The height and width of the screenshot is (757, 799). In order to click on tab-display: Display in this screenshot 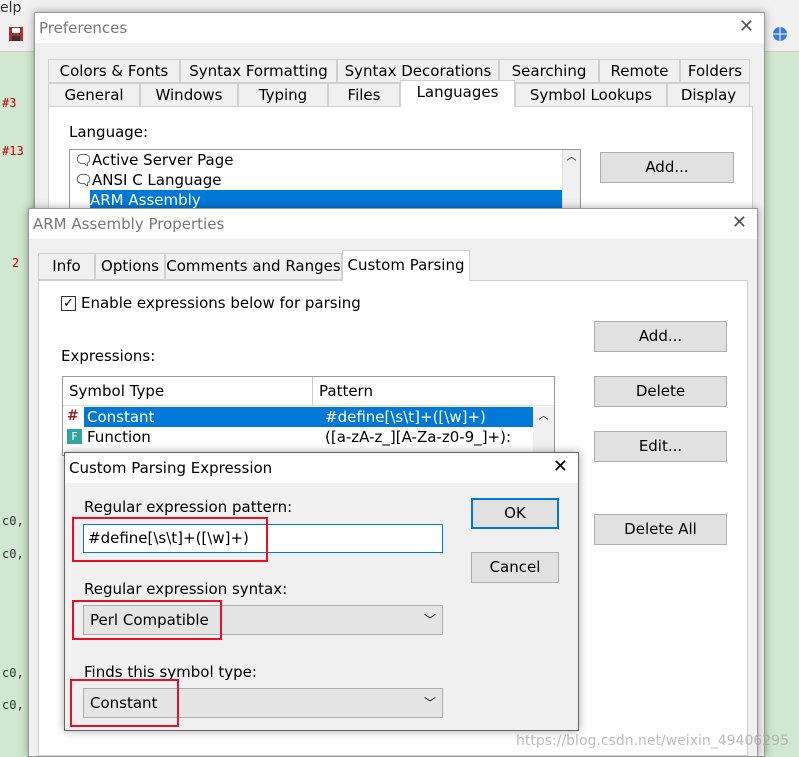, I will do `click(708, 95)`.